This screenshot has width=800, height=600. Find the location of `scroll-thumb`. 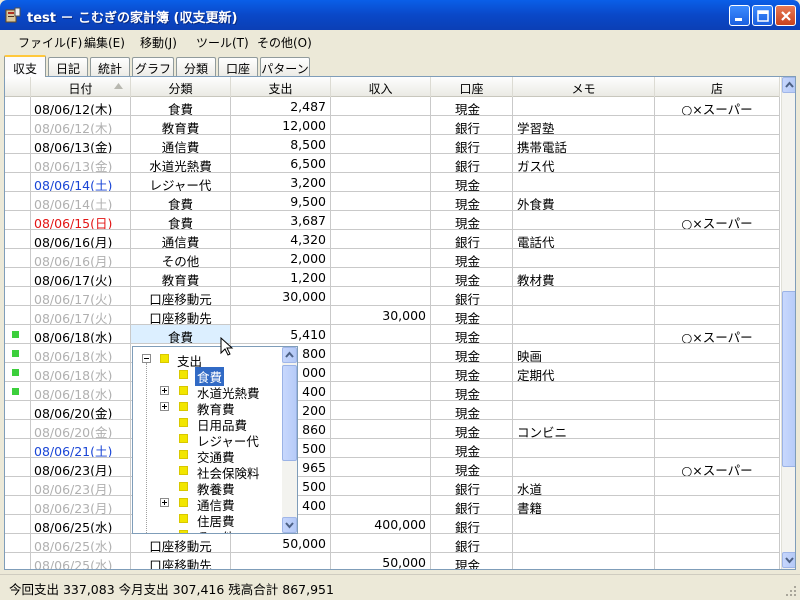

scroll-thumb is located at coordinates (788, 379).